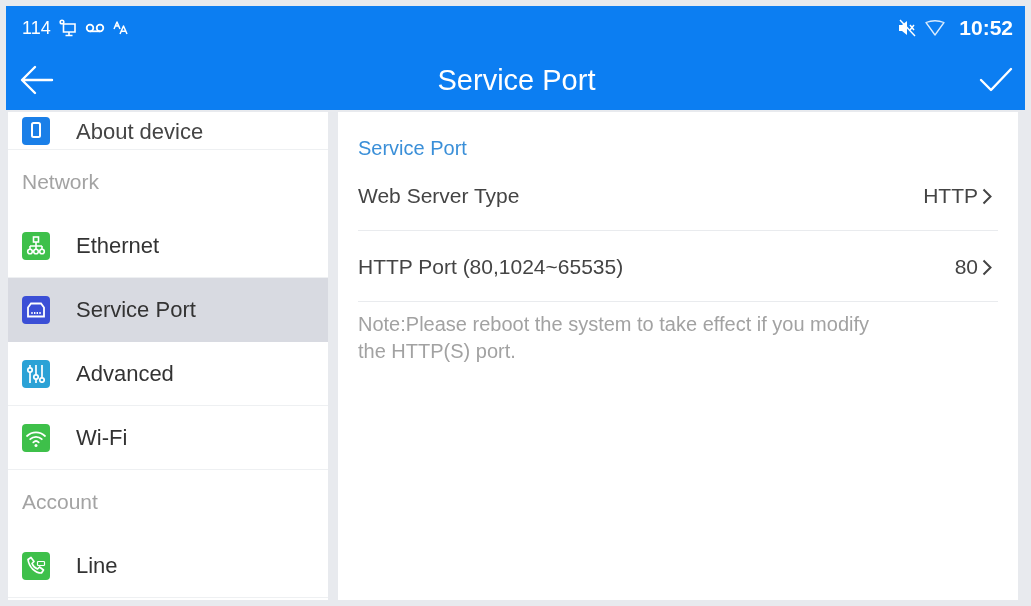 The height and width of the screenshot is (606, 1031). I want to click on note-text: Note:Please reboot the system to take effect if you modify the HTTP(S) port., so click(614, 338).